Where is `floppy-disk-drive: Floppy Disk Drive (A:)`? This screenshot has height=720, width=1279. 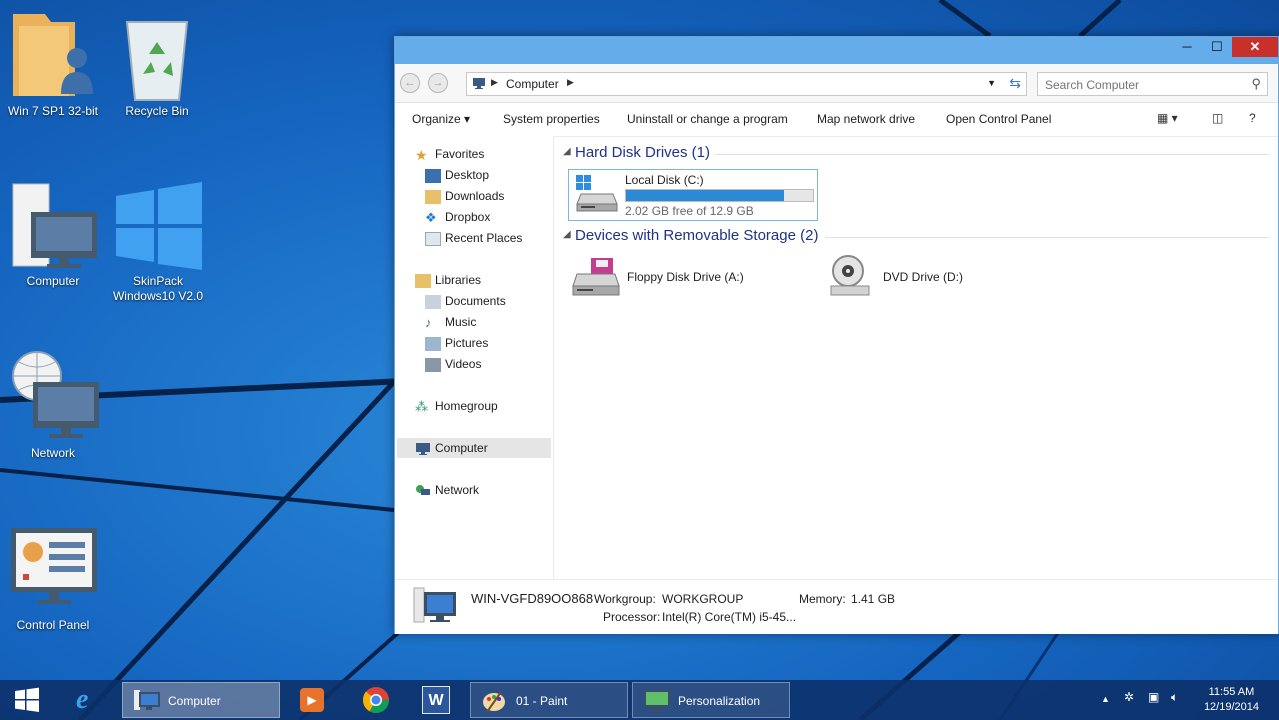 floppy-disk-drive: Floppy Disk Drive (A:) is located at coordinates (671, 277).